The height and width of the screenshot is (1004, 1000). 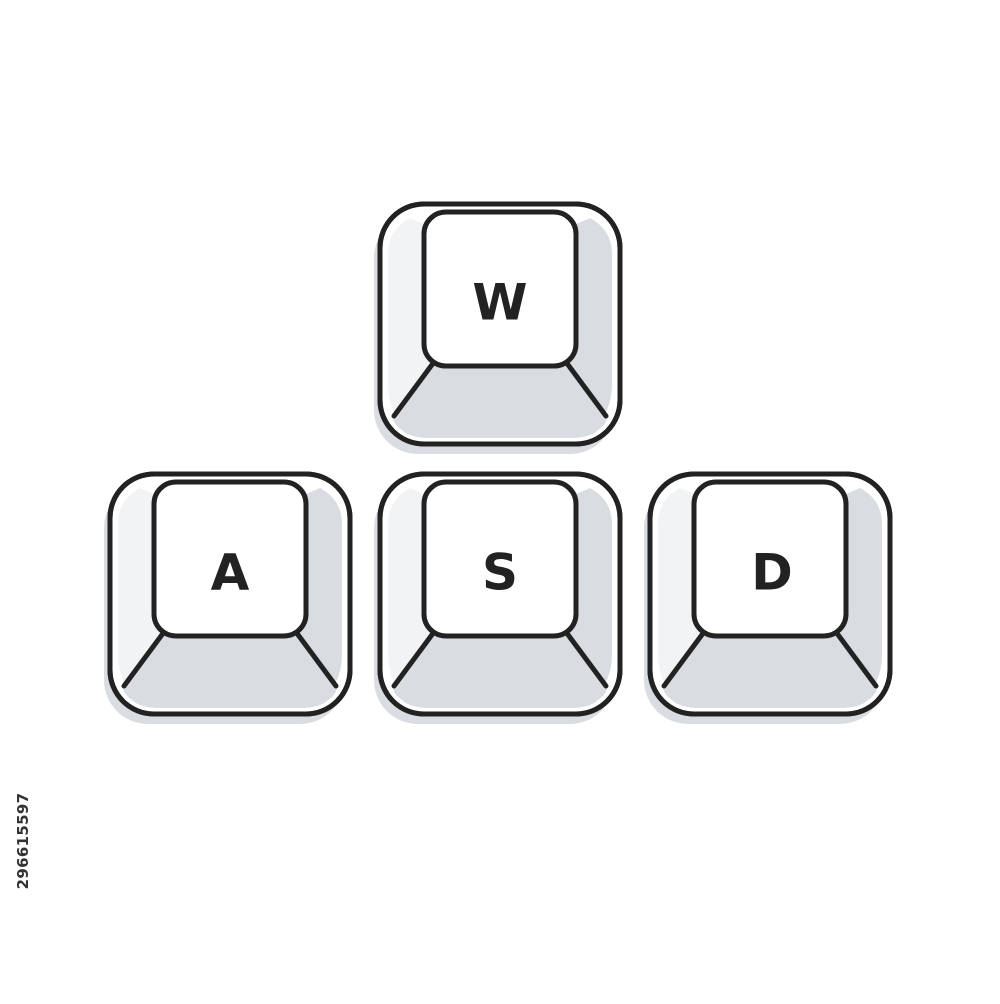 I want to click on keycap-w: W, so click(x=497, y=329).